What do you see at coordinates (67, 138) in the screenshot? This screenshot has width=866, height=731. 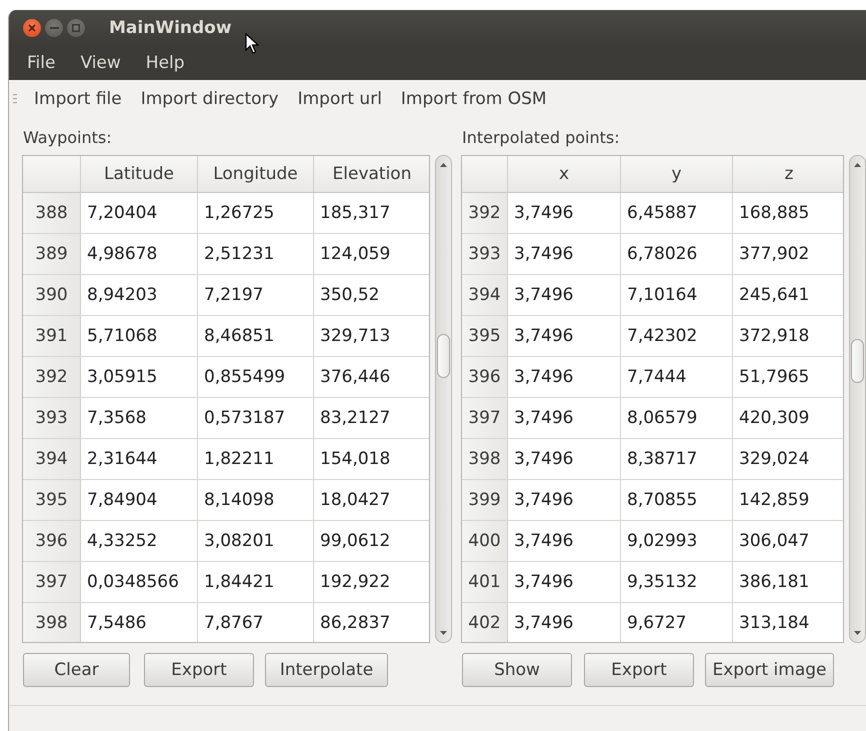 I see `panel-label: Waypoints:` at bounding box center [67, 138].